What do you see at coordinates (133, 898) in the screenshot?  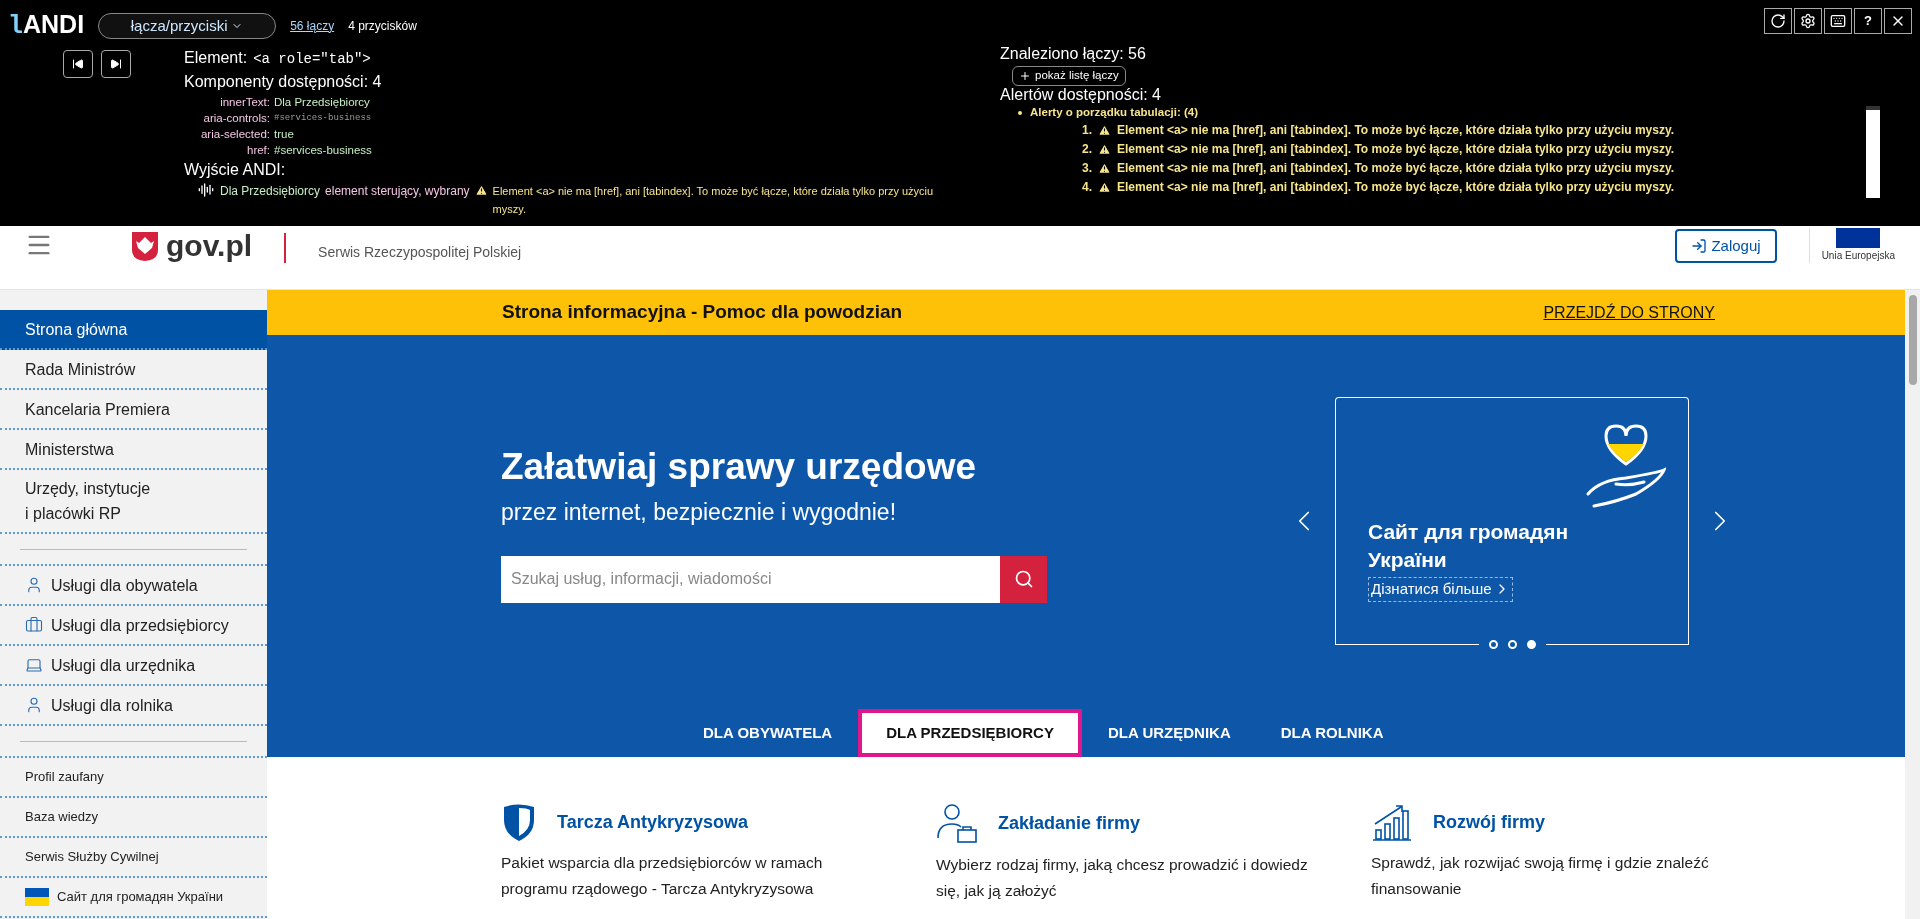 I see `sidebar-item: Сайт для громадян України` at bounding box center [133, 898].